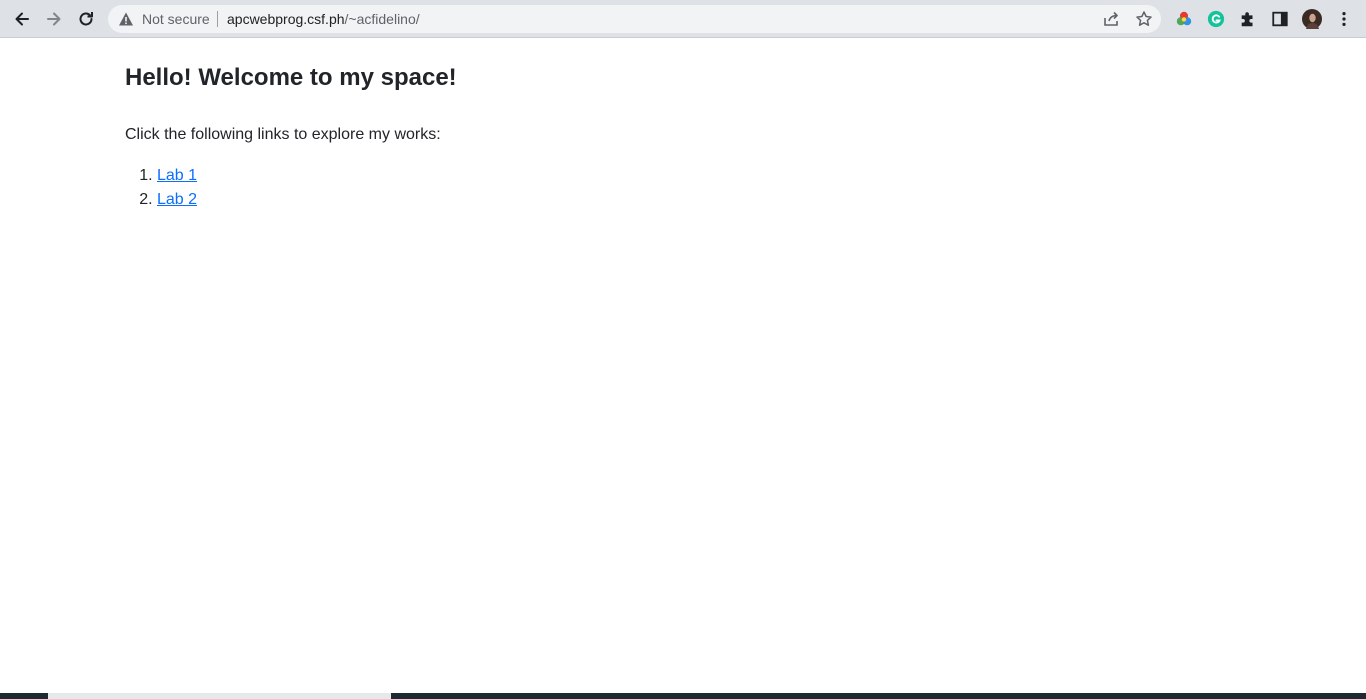 This screenshot has height=699, width=1366. What do you see at coordinates (382, 19) in the screenshot?
I see `url-path: /~acfidelino/` at bounding box center [382, 19].